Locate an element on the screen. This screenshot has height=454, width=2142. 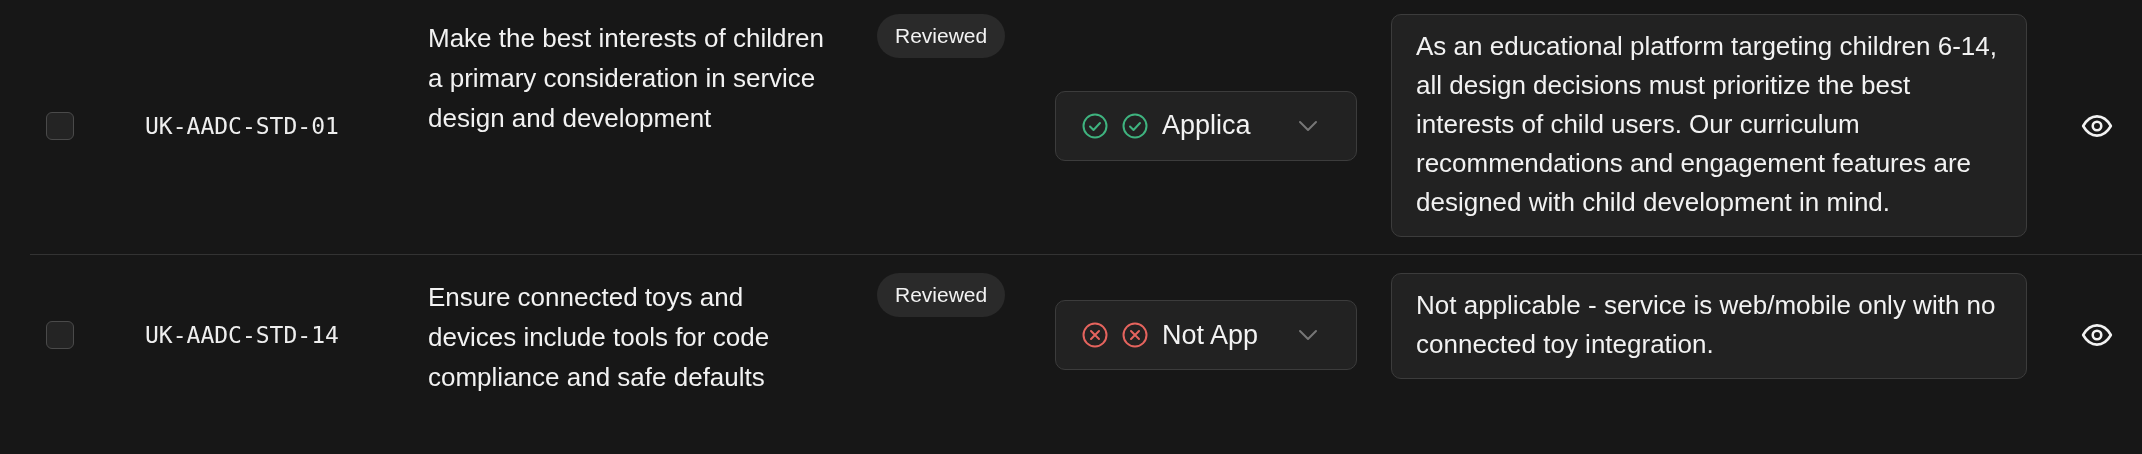
requirement-text: Ensure connected toys and devices include tools for code compliance and safe defaults is located at coordinates (599, 337).